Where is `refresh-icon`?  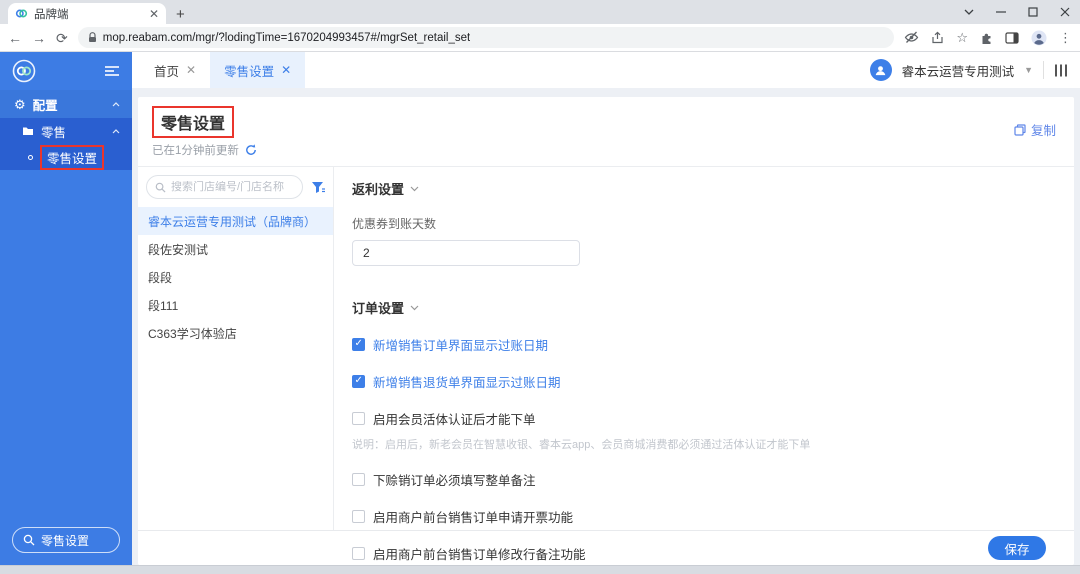
refresh-icon is located at coordinates (251, 150).